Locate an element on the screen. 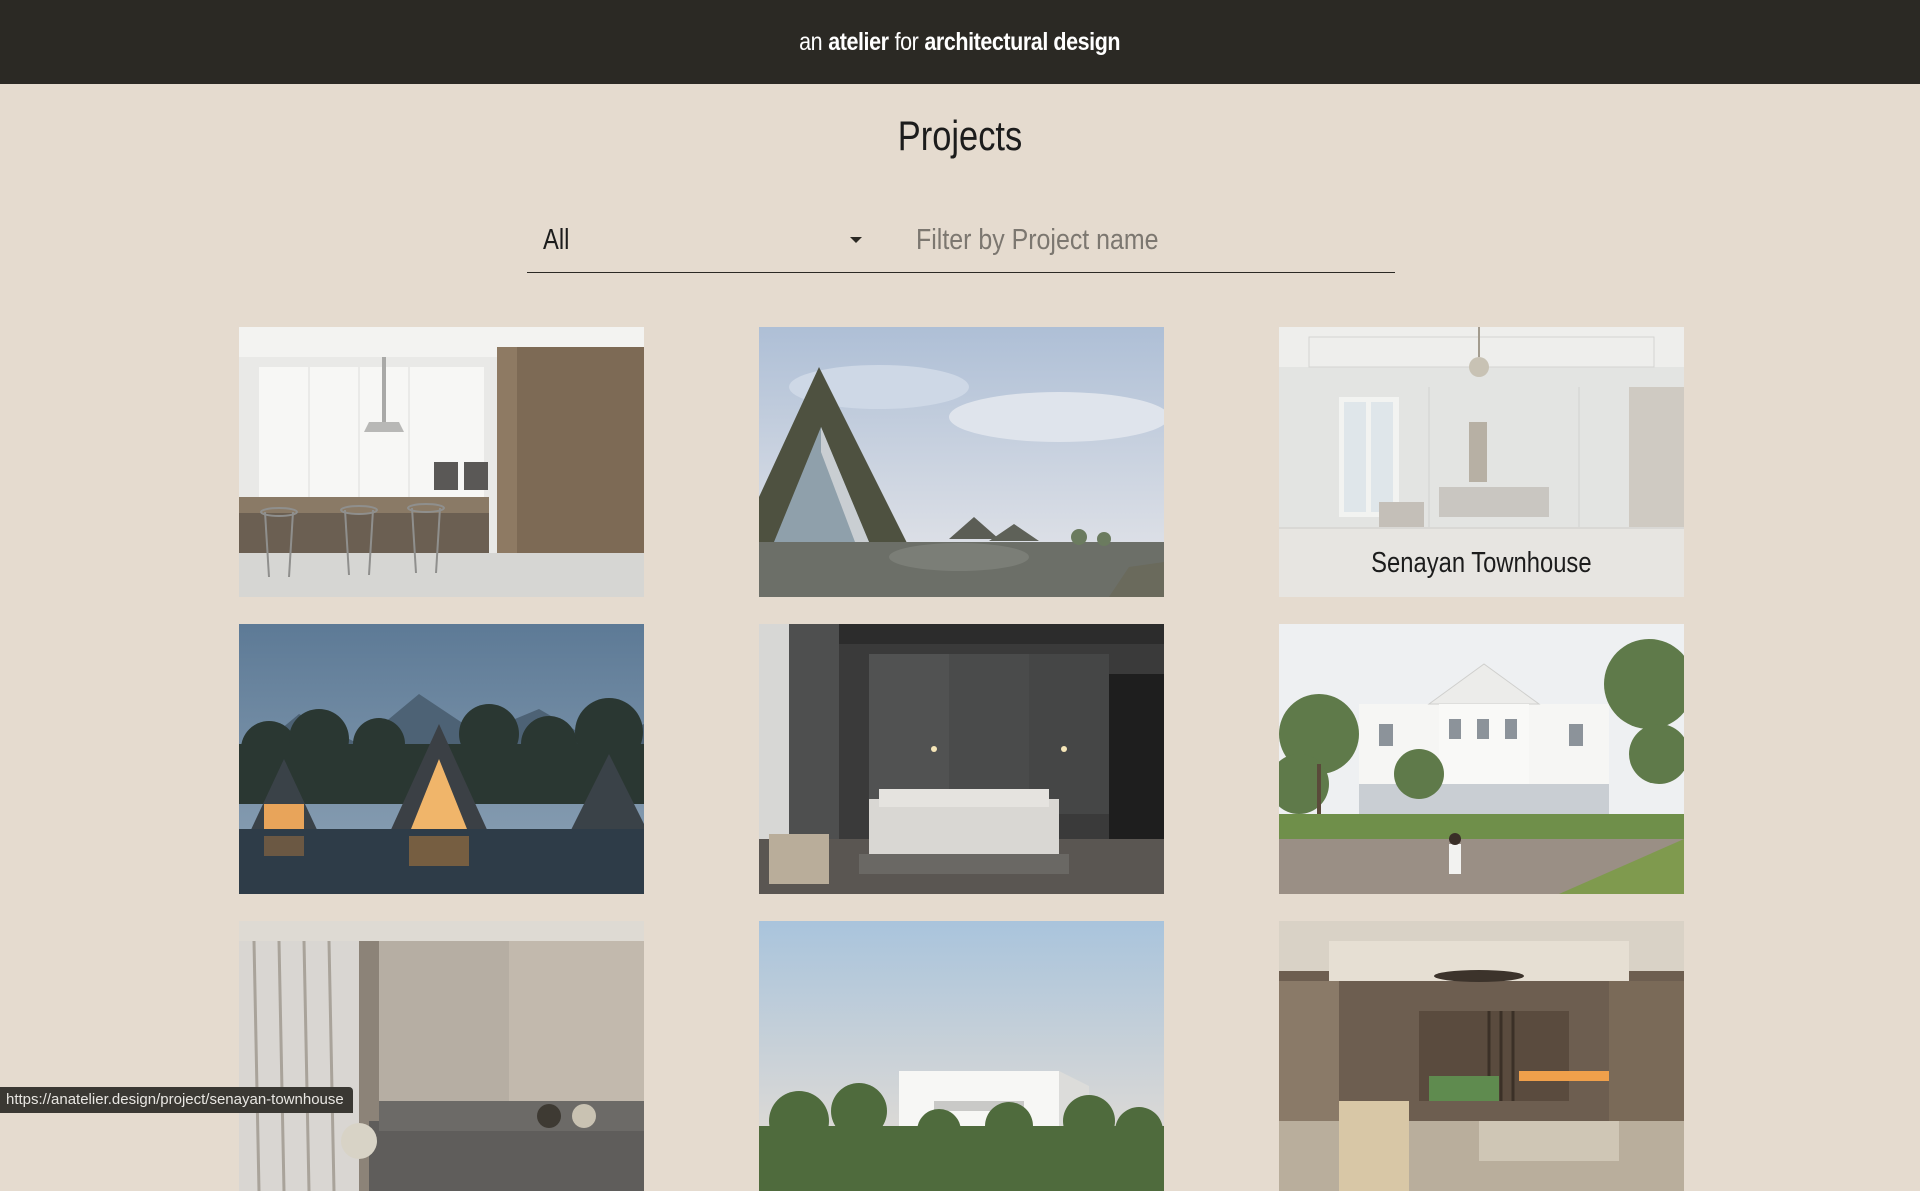 Image resolution: width=1920 pixels, height=1191 pixels. project-name: Senayan Townhouse is located at coordinates (1481, 562).